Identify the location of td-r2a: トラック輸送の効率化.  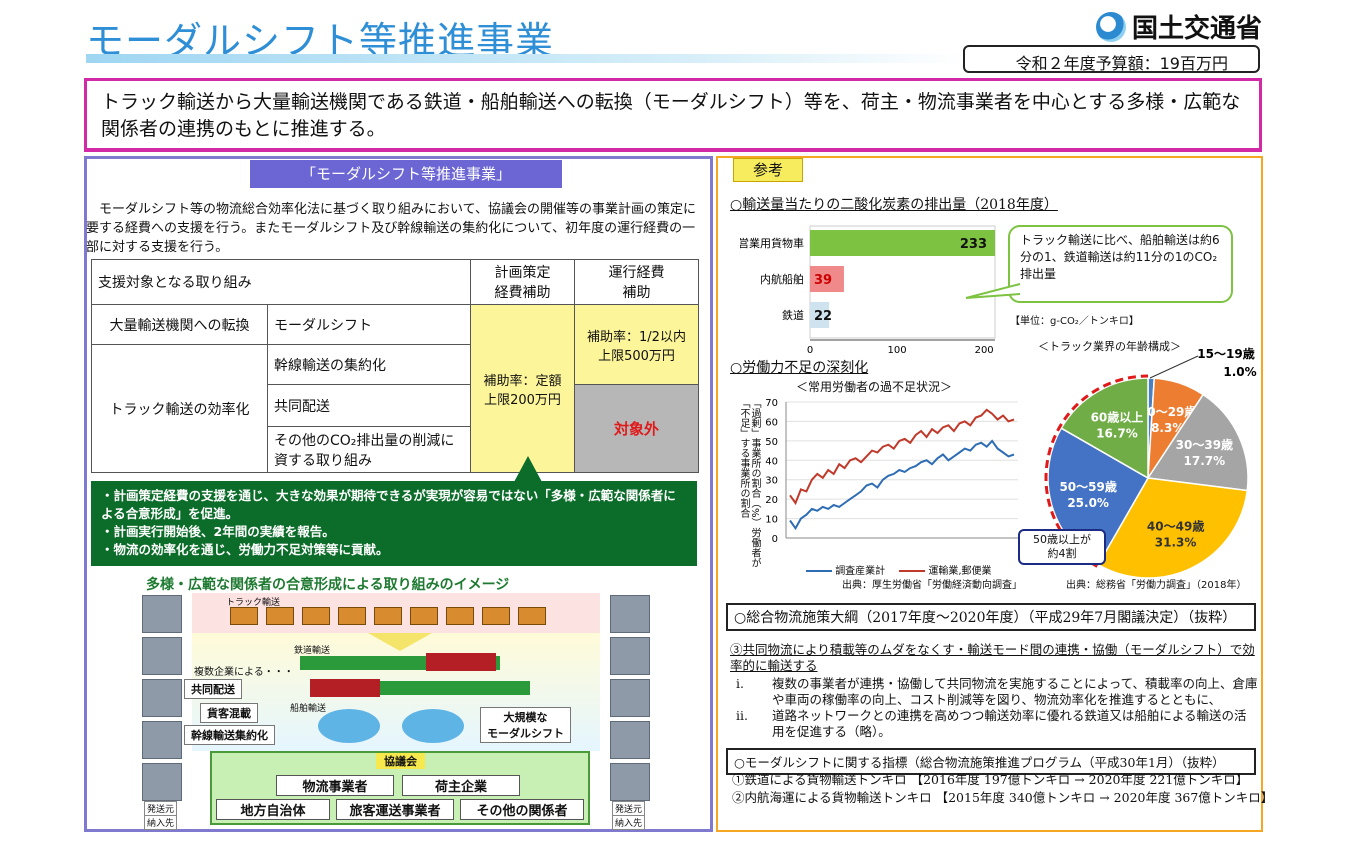
(179, 408).